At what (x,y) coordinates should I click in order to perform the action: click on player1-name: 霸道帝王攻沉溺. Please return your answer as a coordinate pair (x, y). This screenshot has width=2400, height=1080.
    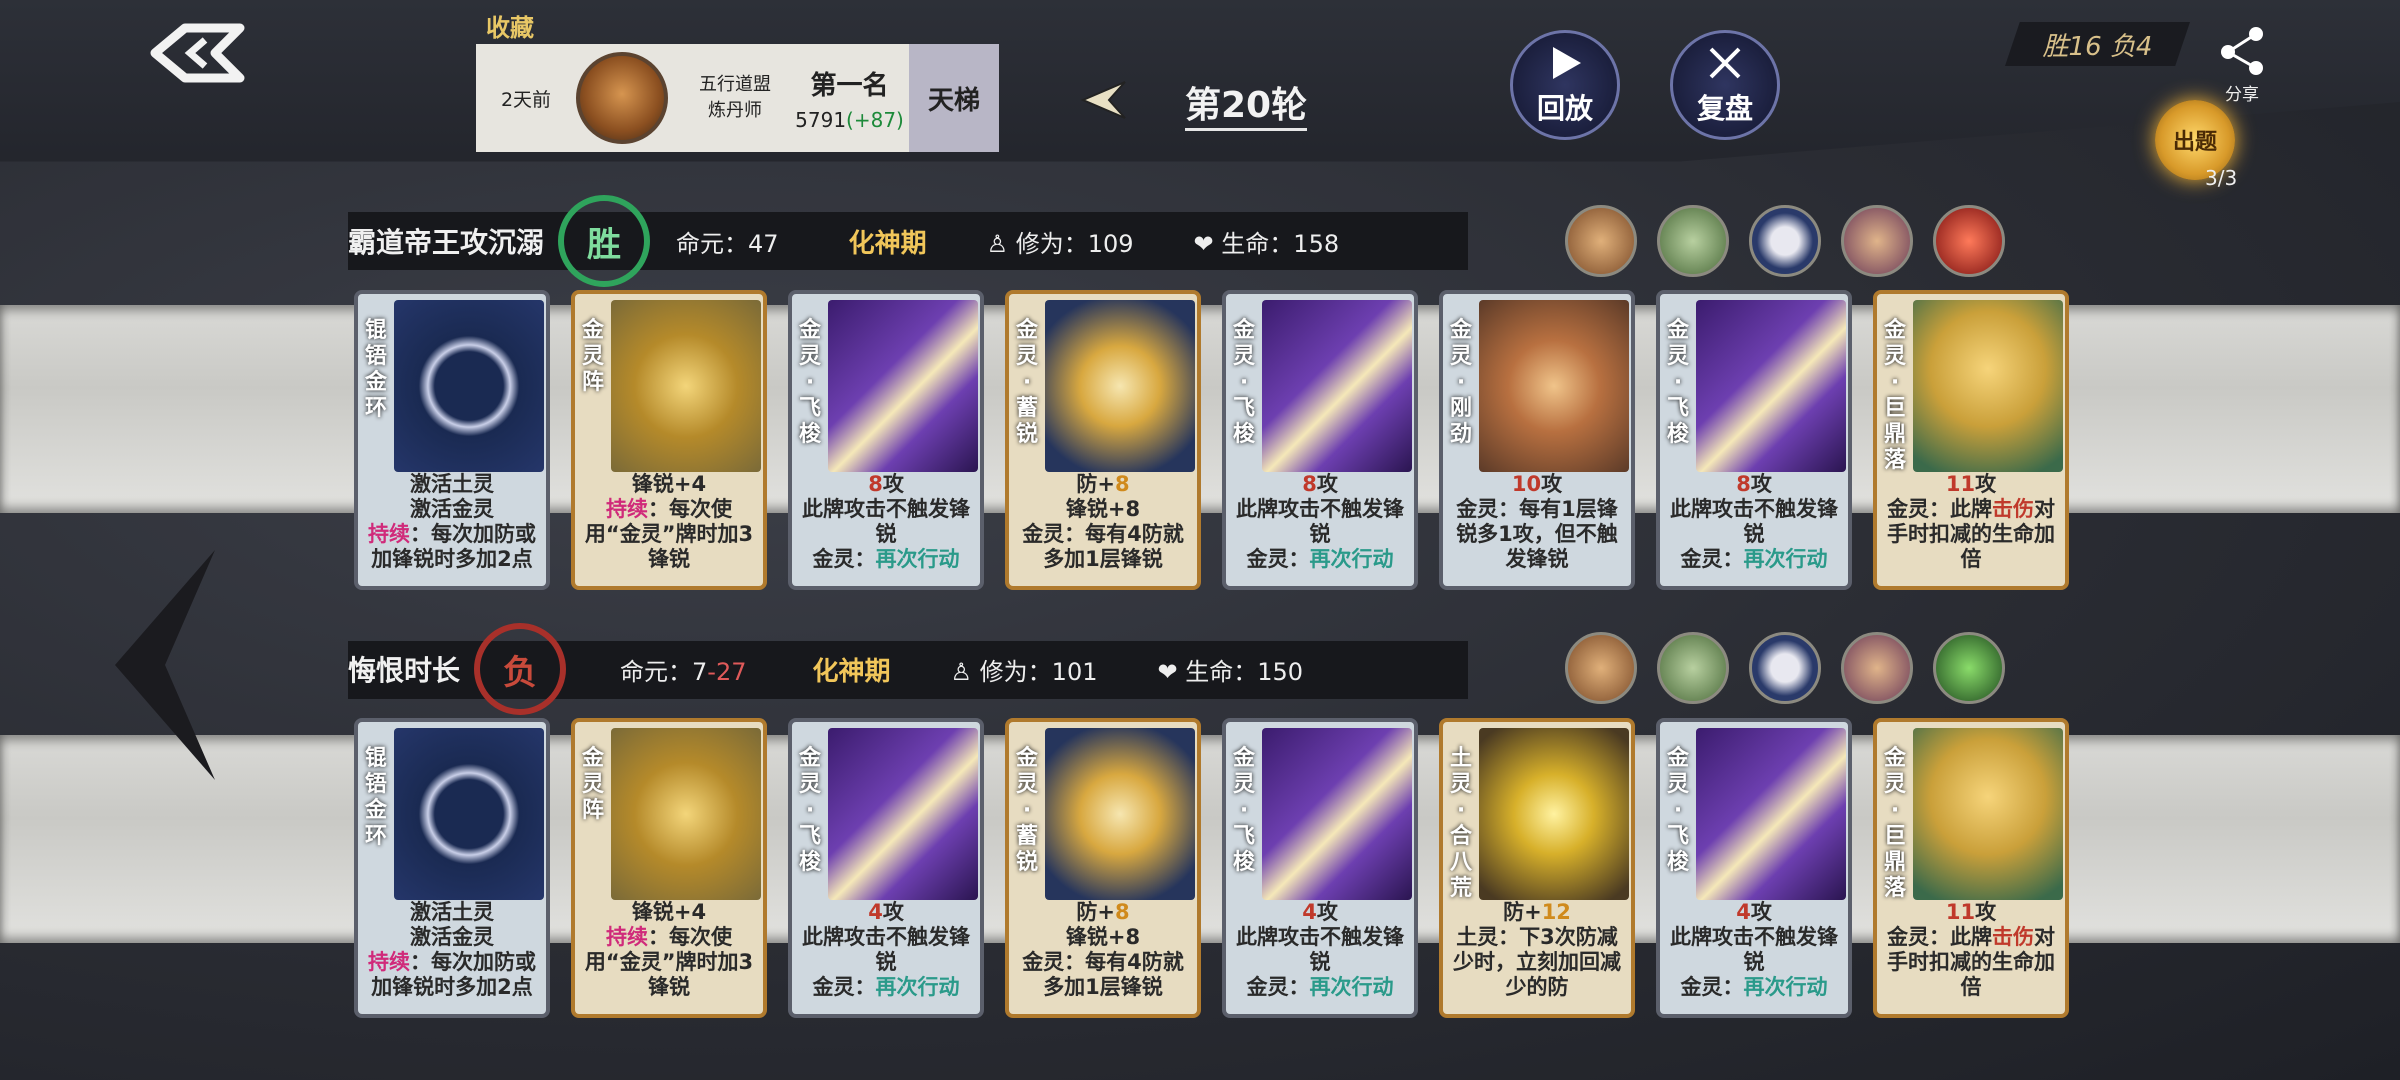
    Looking at the image, I should click on (446, 242).